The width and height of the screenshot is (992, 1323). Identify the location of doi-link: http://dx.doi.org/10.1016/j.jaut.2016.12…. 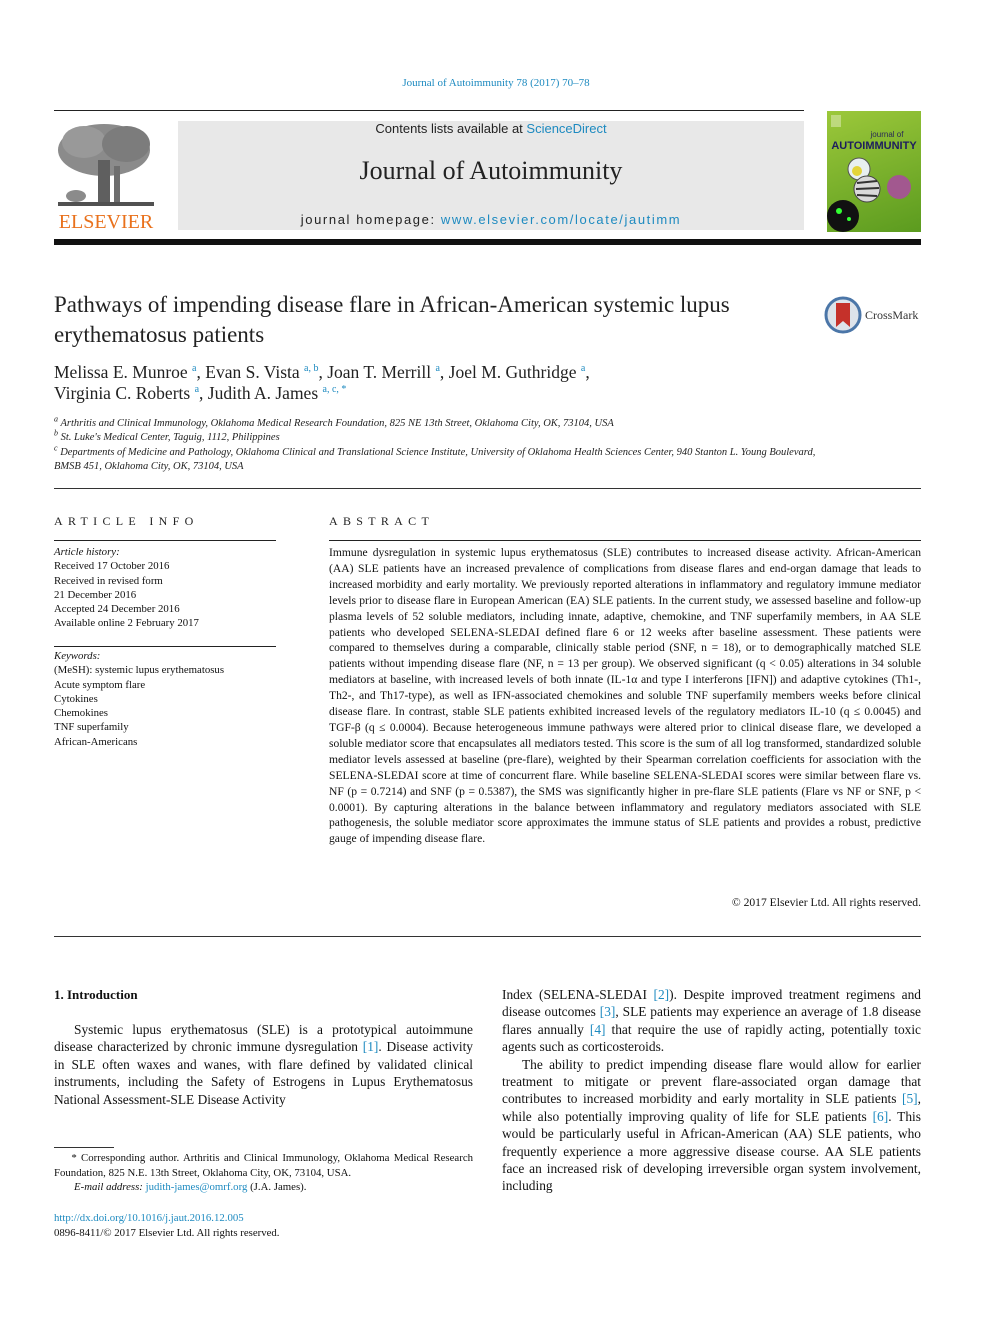
(167, 1218).